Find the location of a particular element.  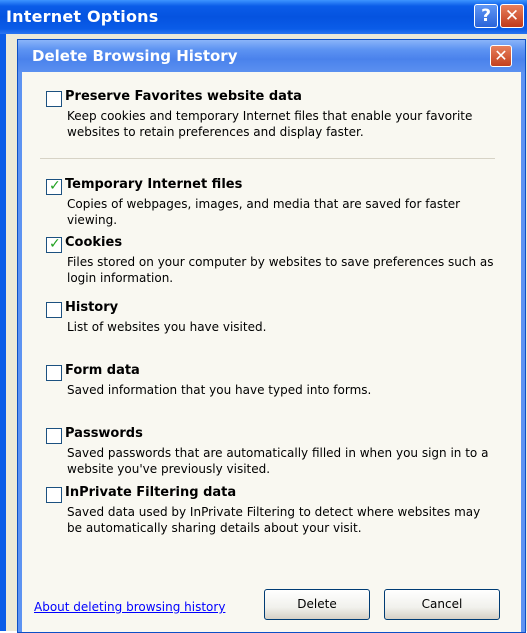

history-checkbox is located at coordinates (54, 310).